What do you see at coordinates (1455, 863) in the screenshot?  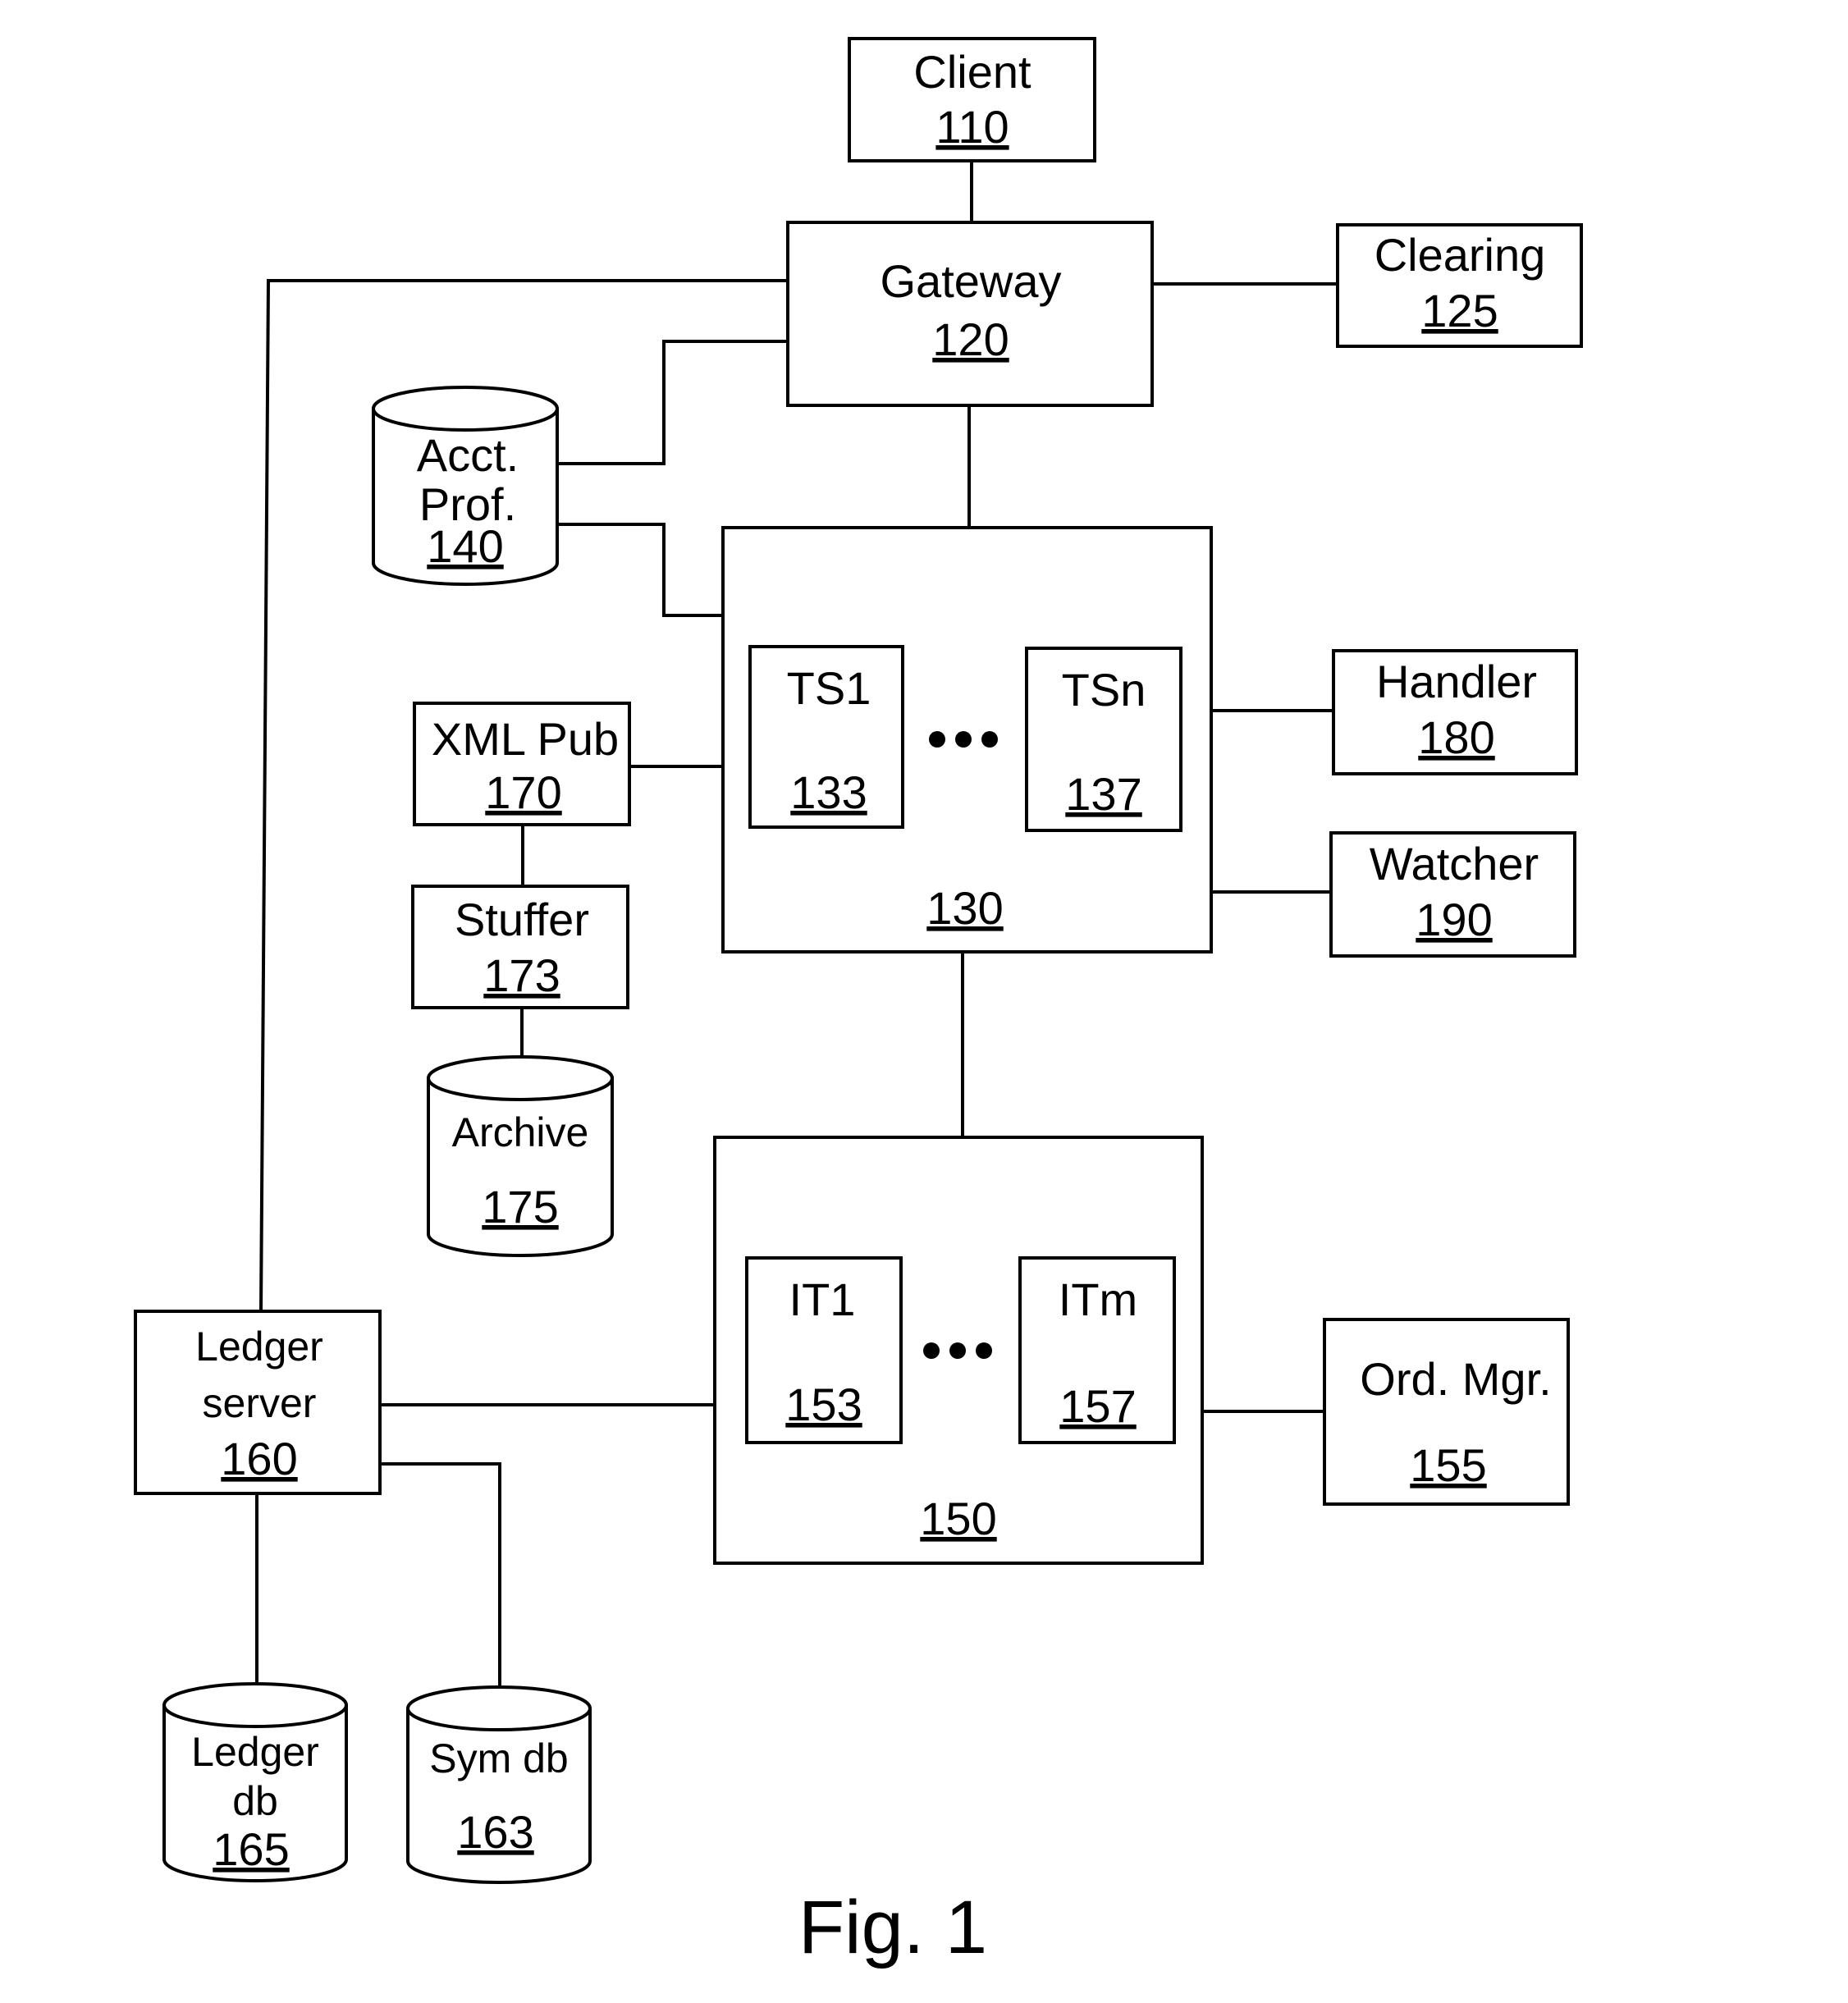 I see `watcher-label: Watcher` at bounding box center [1455, 863].